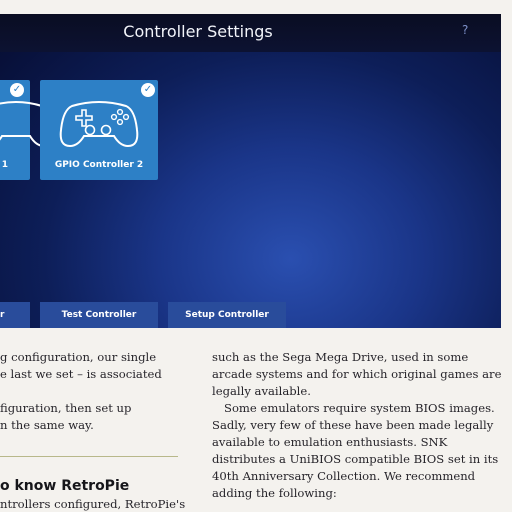  Describe the element at coordinates (81, 374) in the screenshot. I see `body-line: e last we set – is associated` at that location.